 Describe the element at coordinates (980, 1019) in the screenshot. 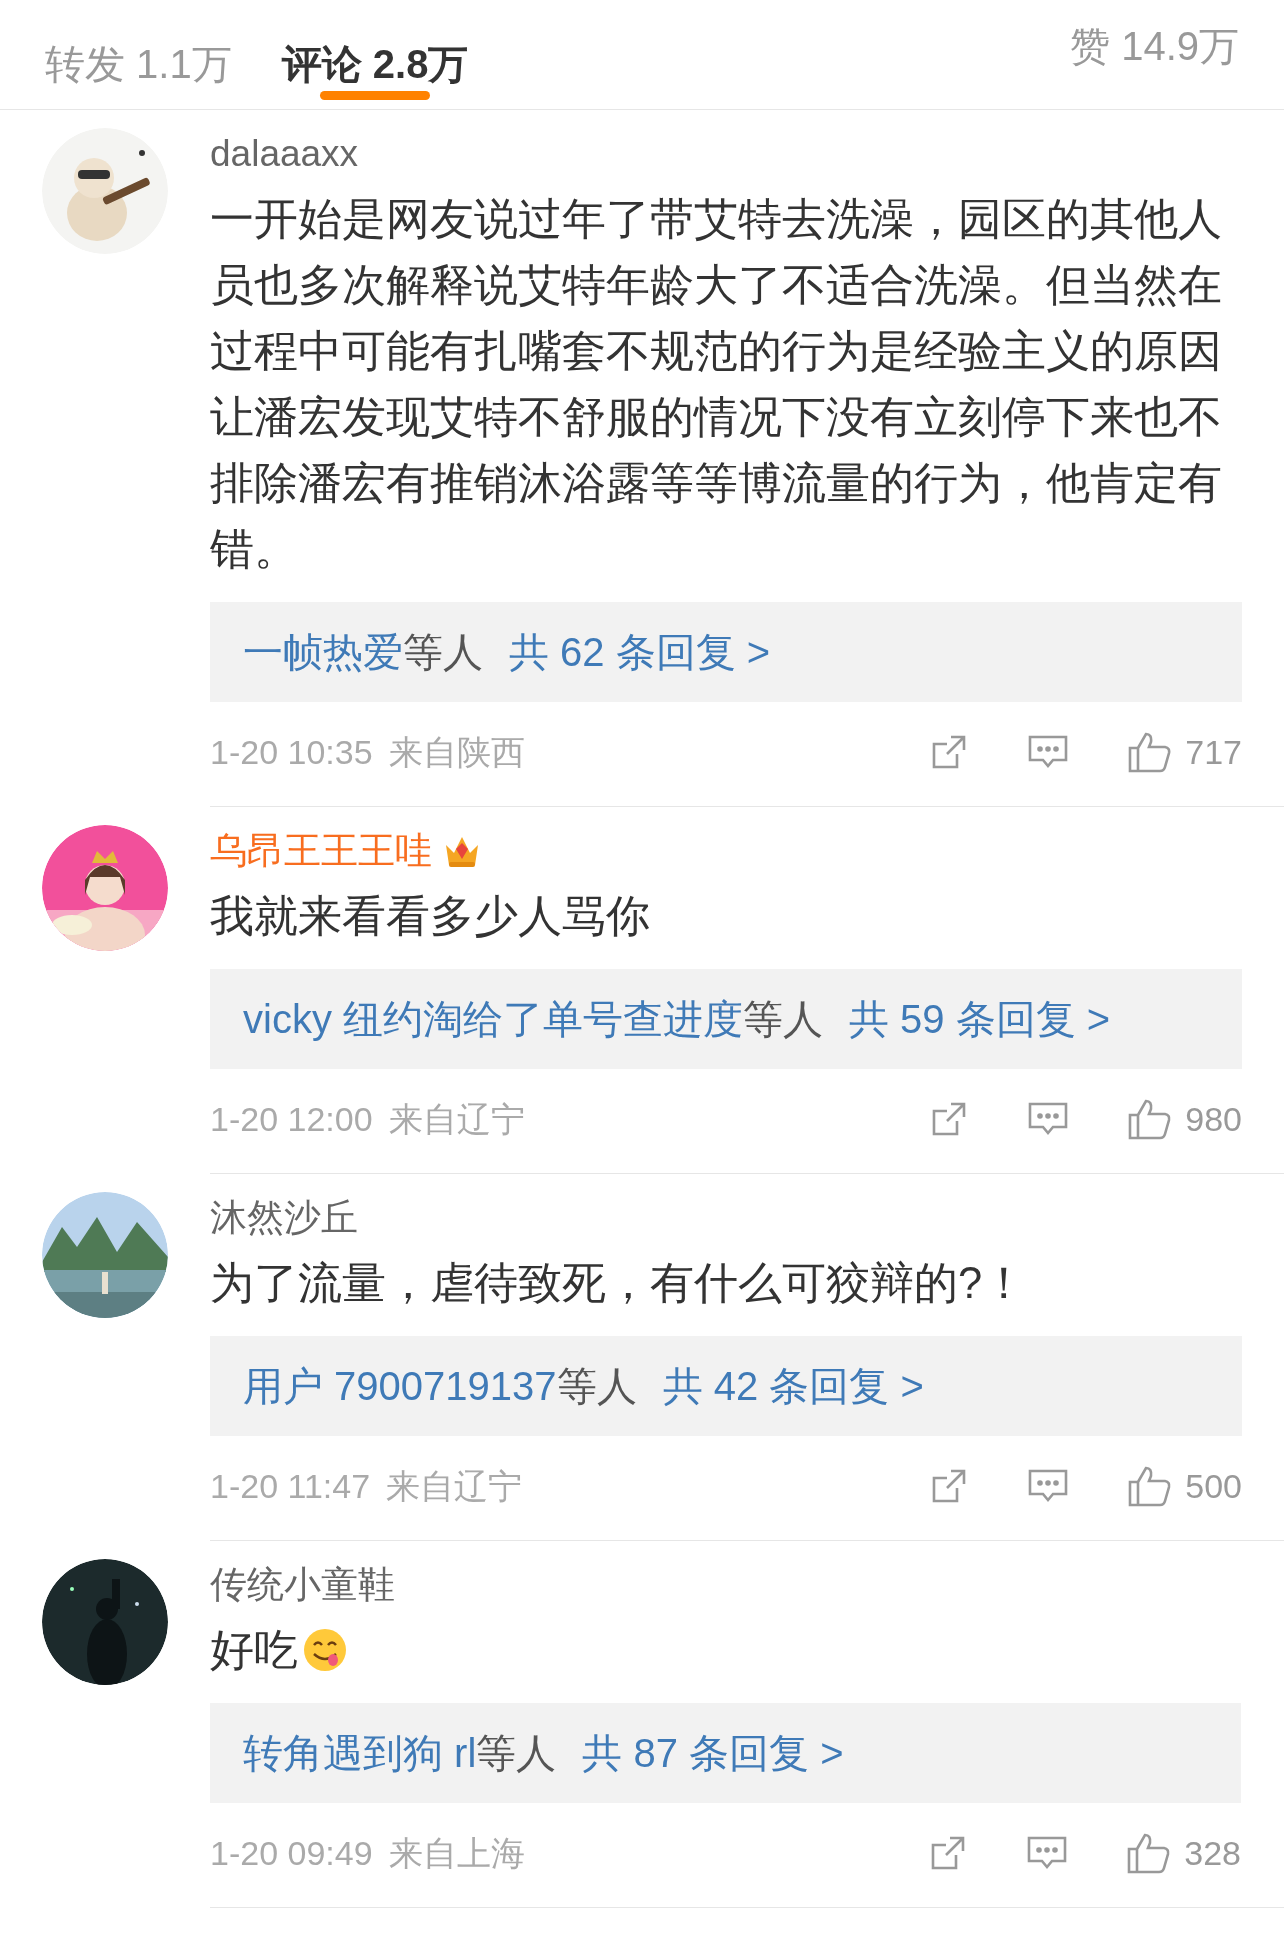

I see `reply-count-link: 共 59 条回复 >` at that location.